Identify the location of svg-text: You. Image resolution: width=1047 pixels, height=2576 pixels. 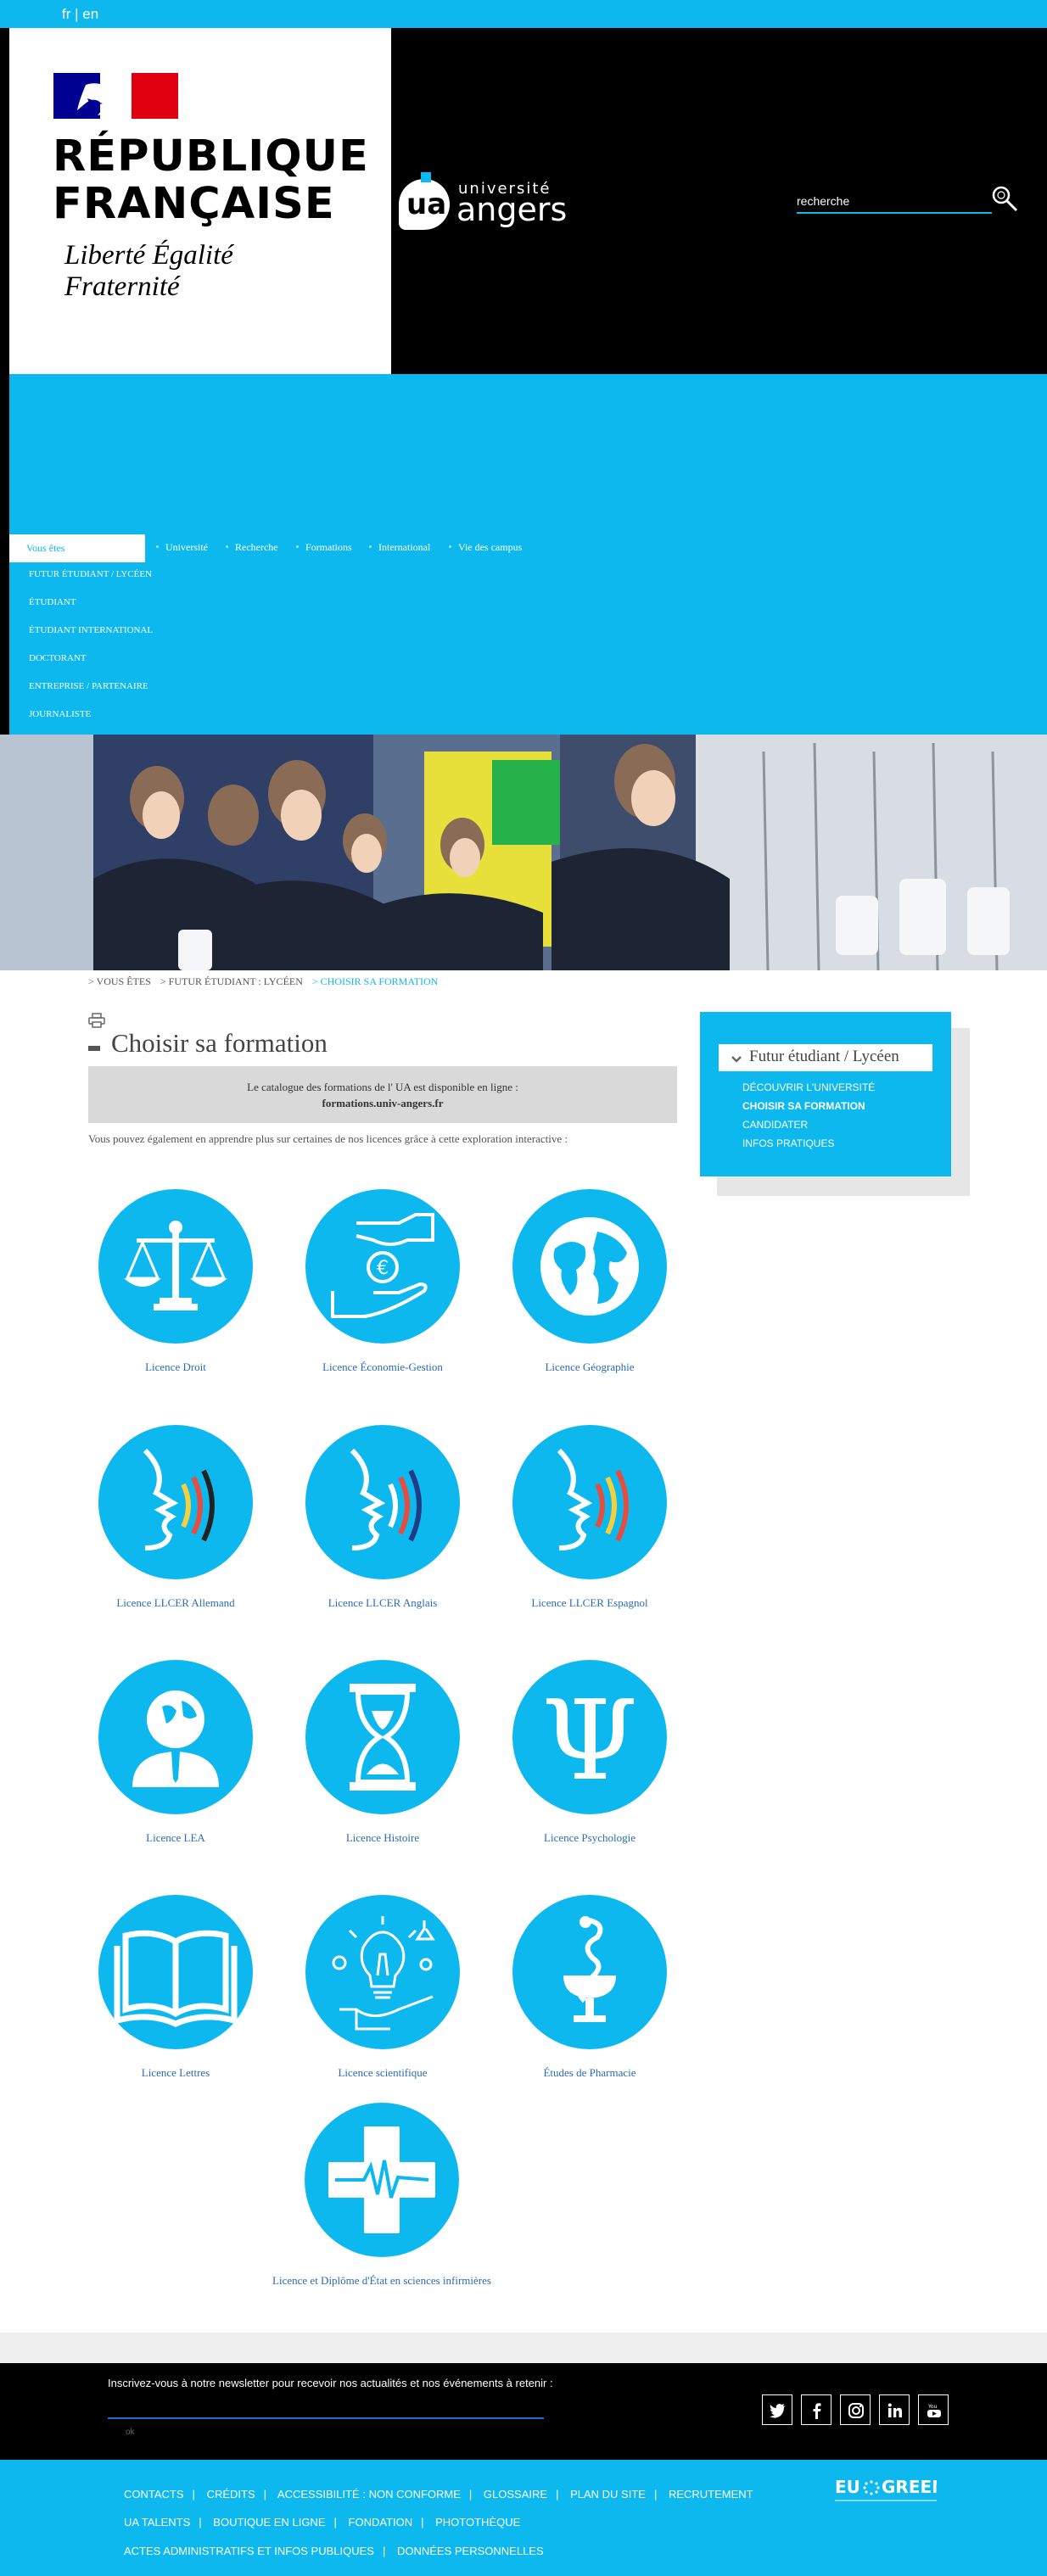
(932, 2407).